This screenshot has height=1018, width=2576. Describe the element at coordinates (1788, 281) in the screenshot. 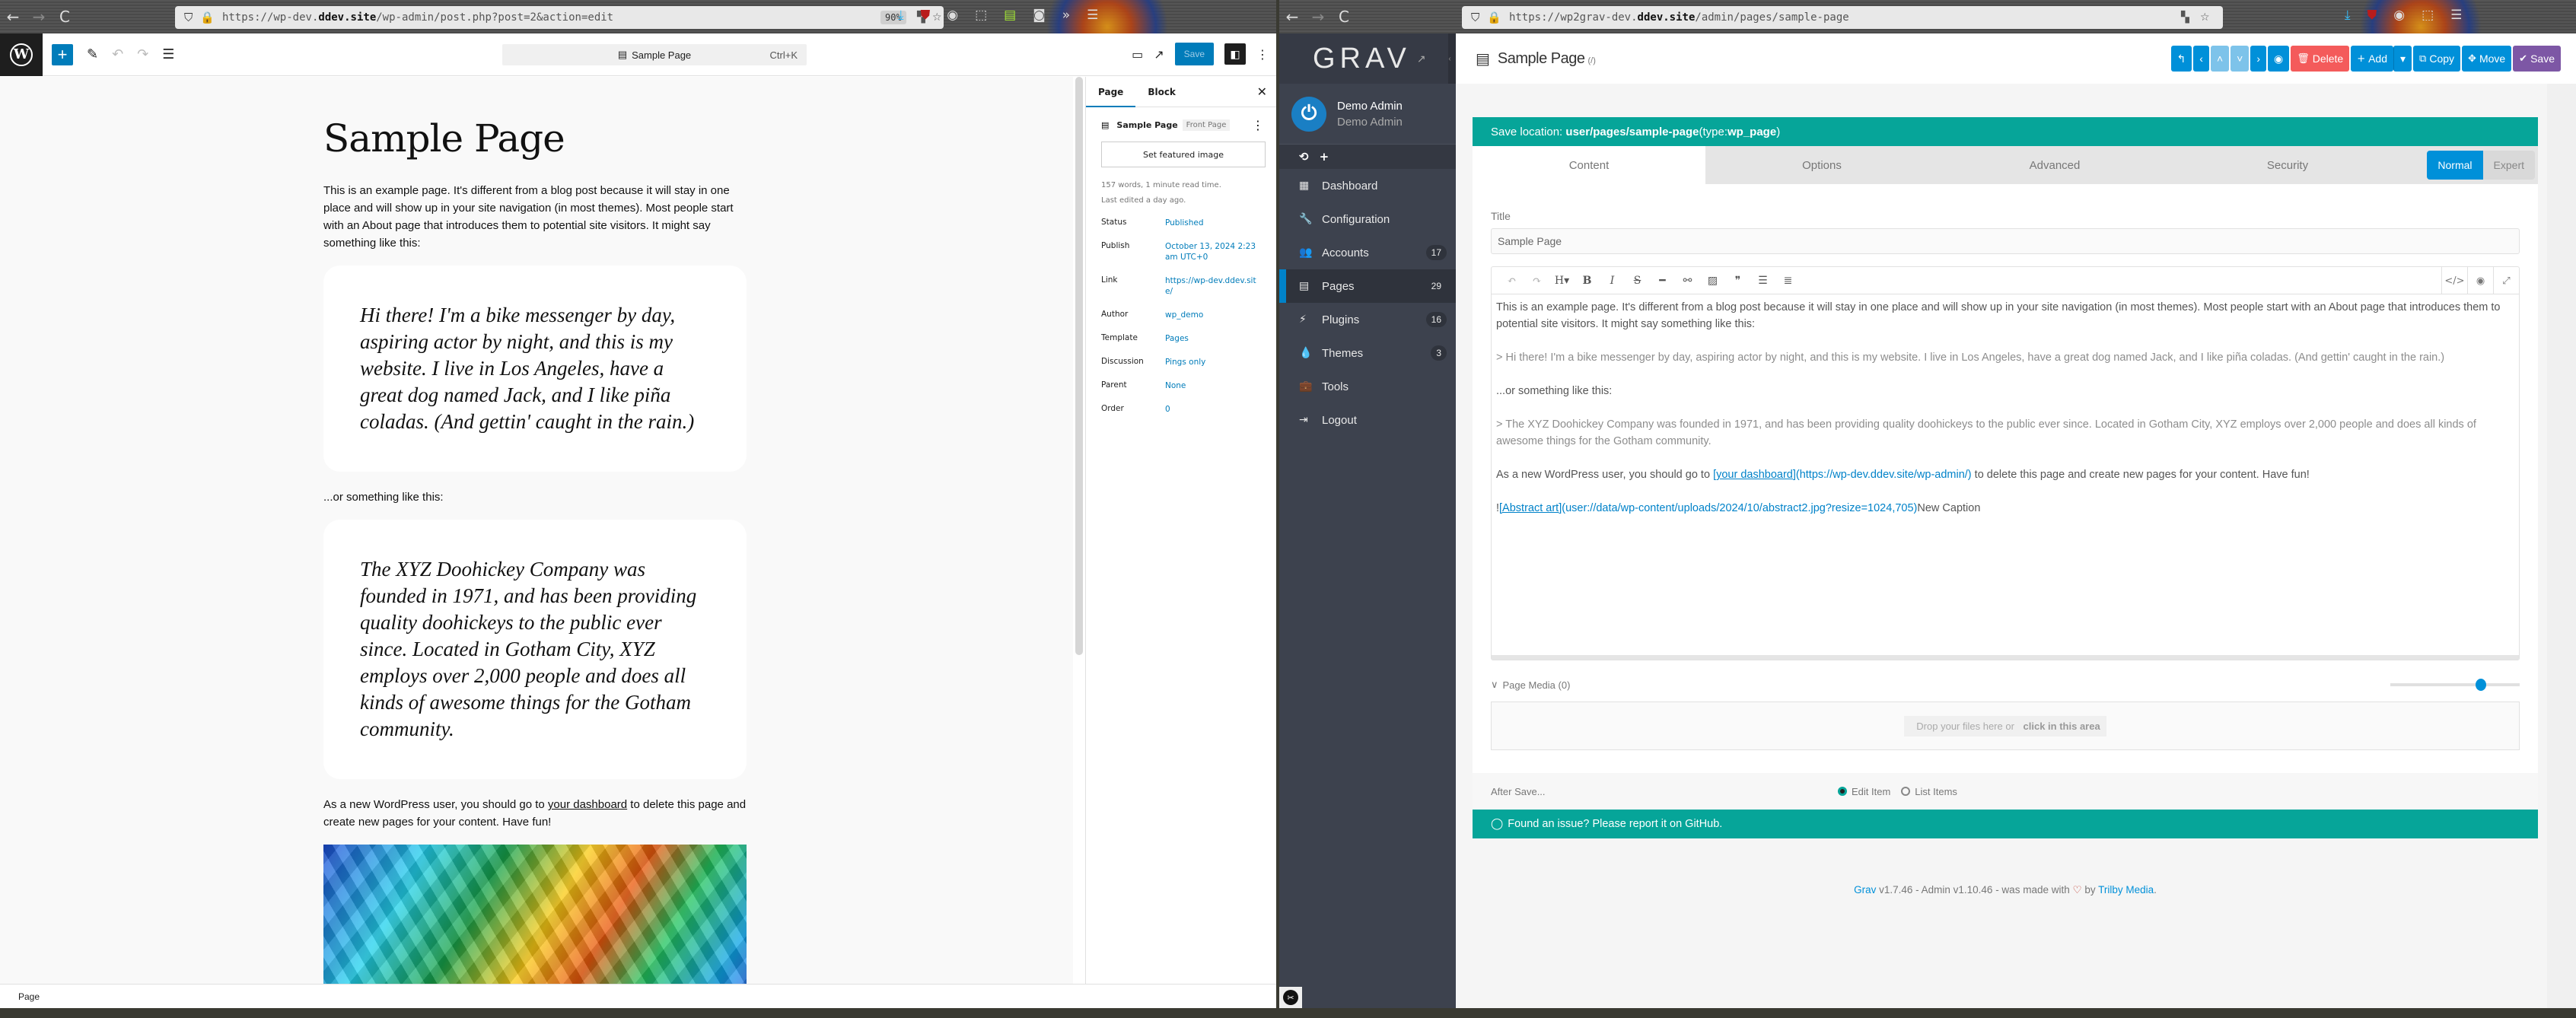

I see `ordered-list-icon: ≣` at that location.